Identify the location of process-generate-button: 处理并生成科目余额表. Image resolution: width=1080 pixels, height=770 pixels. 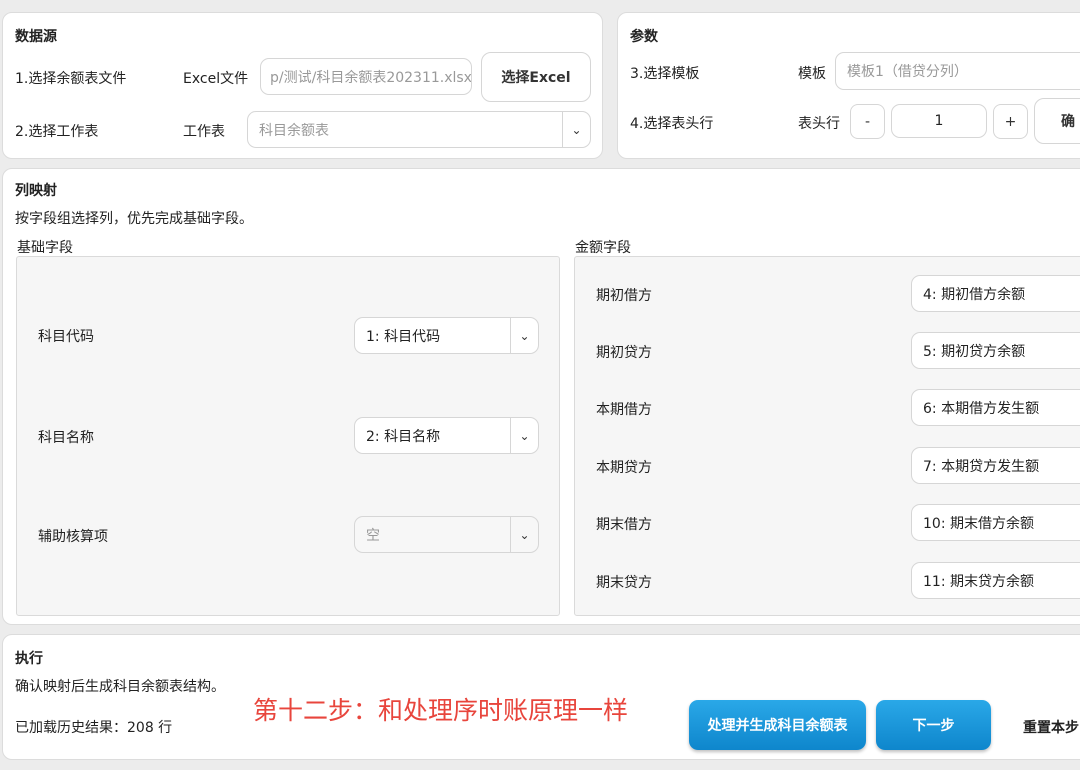
(777, 725).